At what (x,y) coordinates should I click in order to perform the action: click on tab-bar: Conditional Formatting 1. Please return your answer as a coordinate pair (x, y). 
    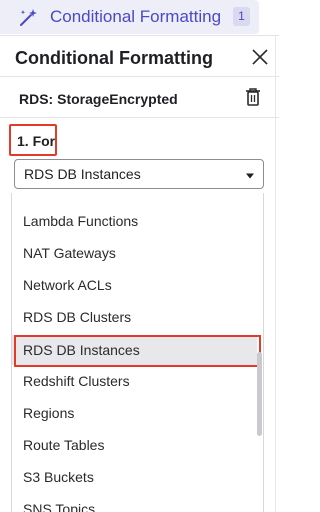
    Looking at the image, I should click on (139, 18).